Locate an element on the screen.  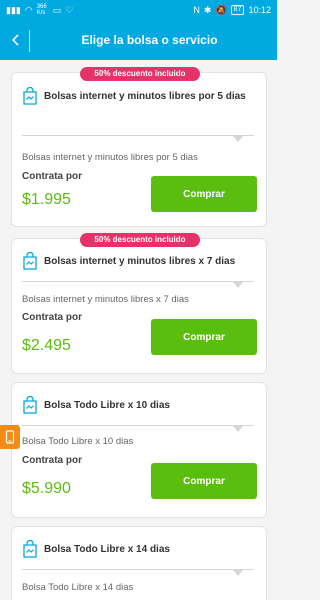
card-header: Bolsa Todo Libre x 10 dias is located at coordinates (140, 405).